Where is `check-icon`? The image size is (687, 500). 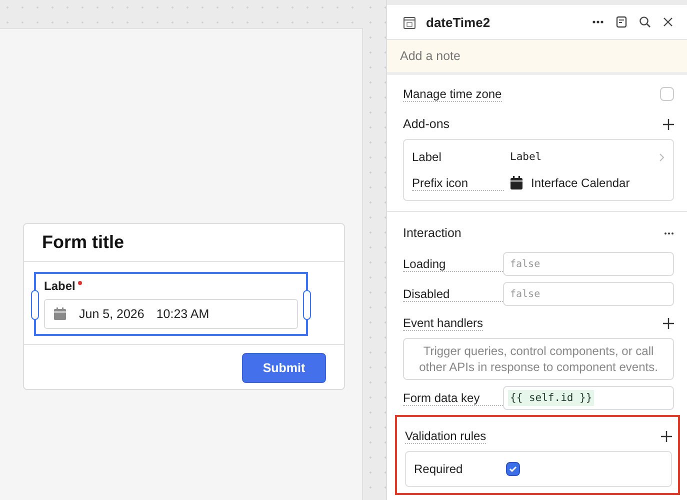
check-icon is located at coordinates (513, 469).